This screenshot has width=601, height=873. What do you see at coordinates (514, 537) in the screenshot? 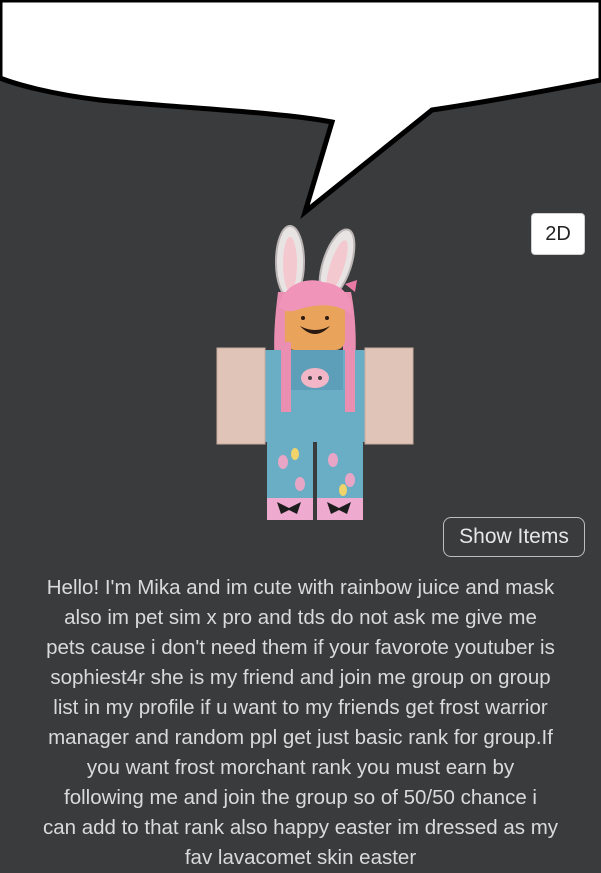
I see `show-items-button: Show Items` at bounding box center [514, 537].